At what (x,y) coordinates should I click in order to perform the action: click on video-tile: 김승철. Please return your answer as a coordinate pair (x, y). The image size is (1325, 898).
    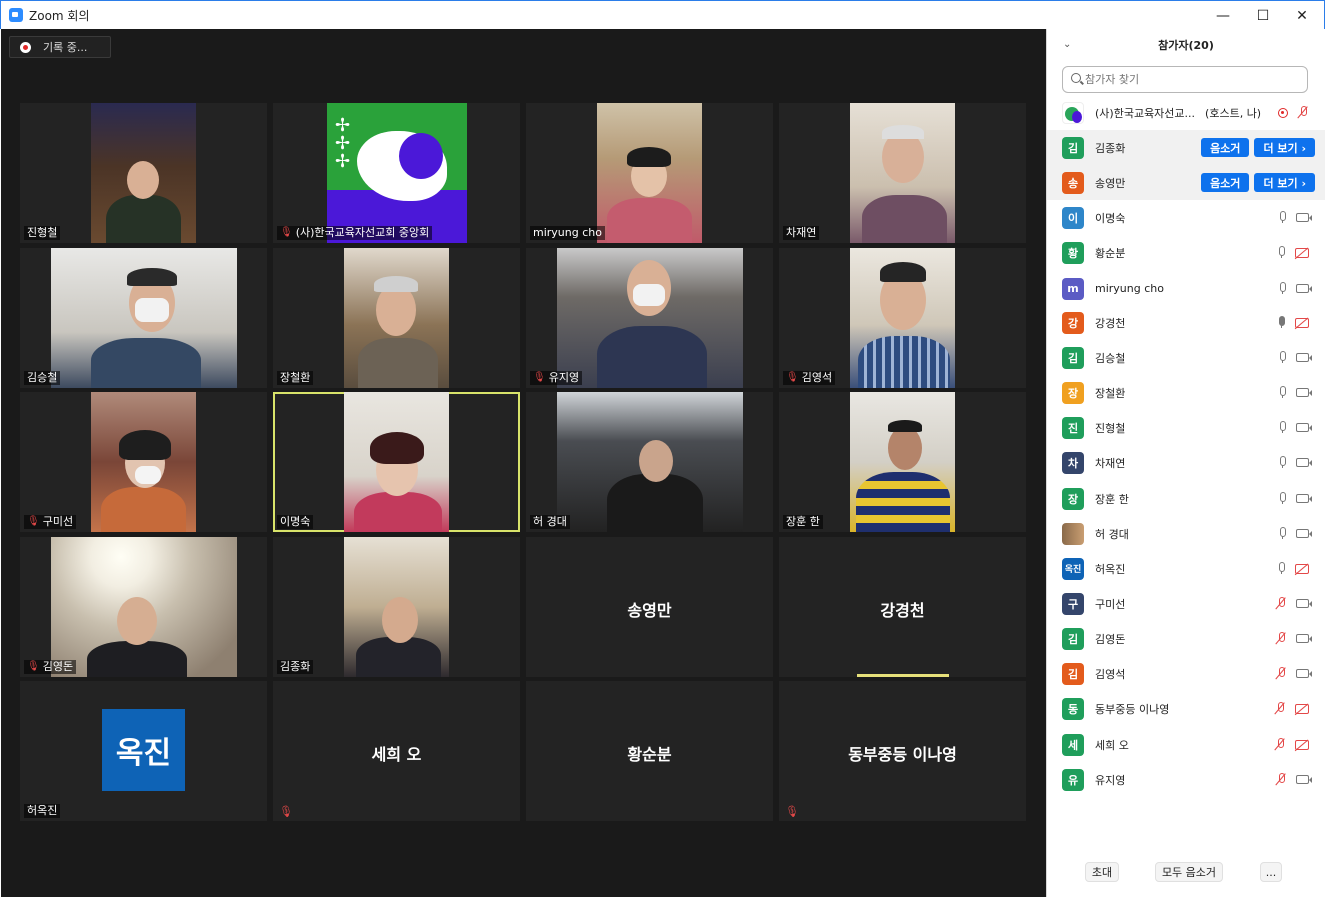
    Looking at the image, I should click on (143, 318).